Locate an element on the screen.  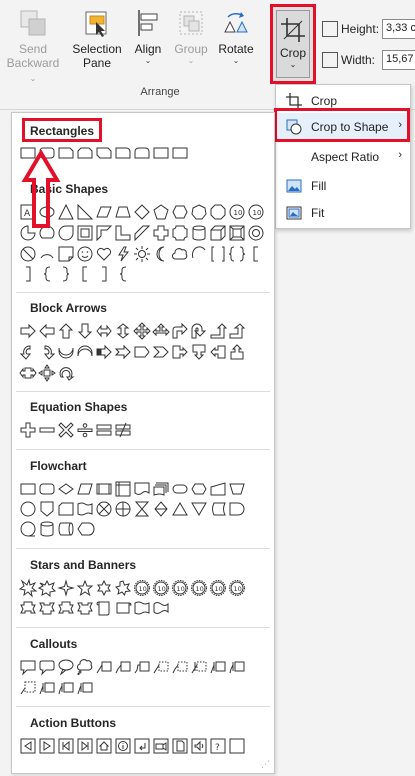
cloud-shape-icon is located at coordinates (179, 253).